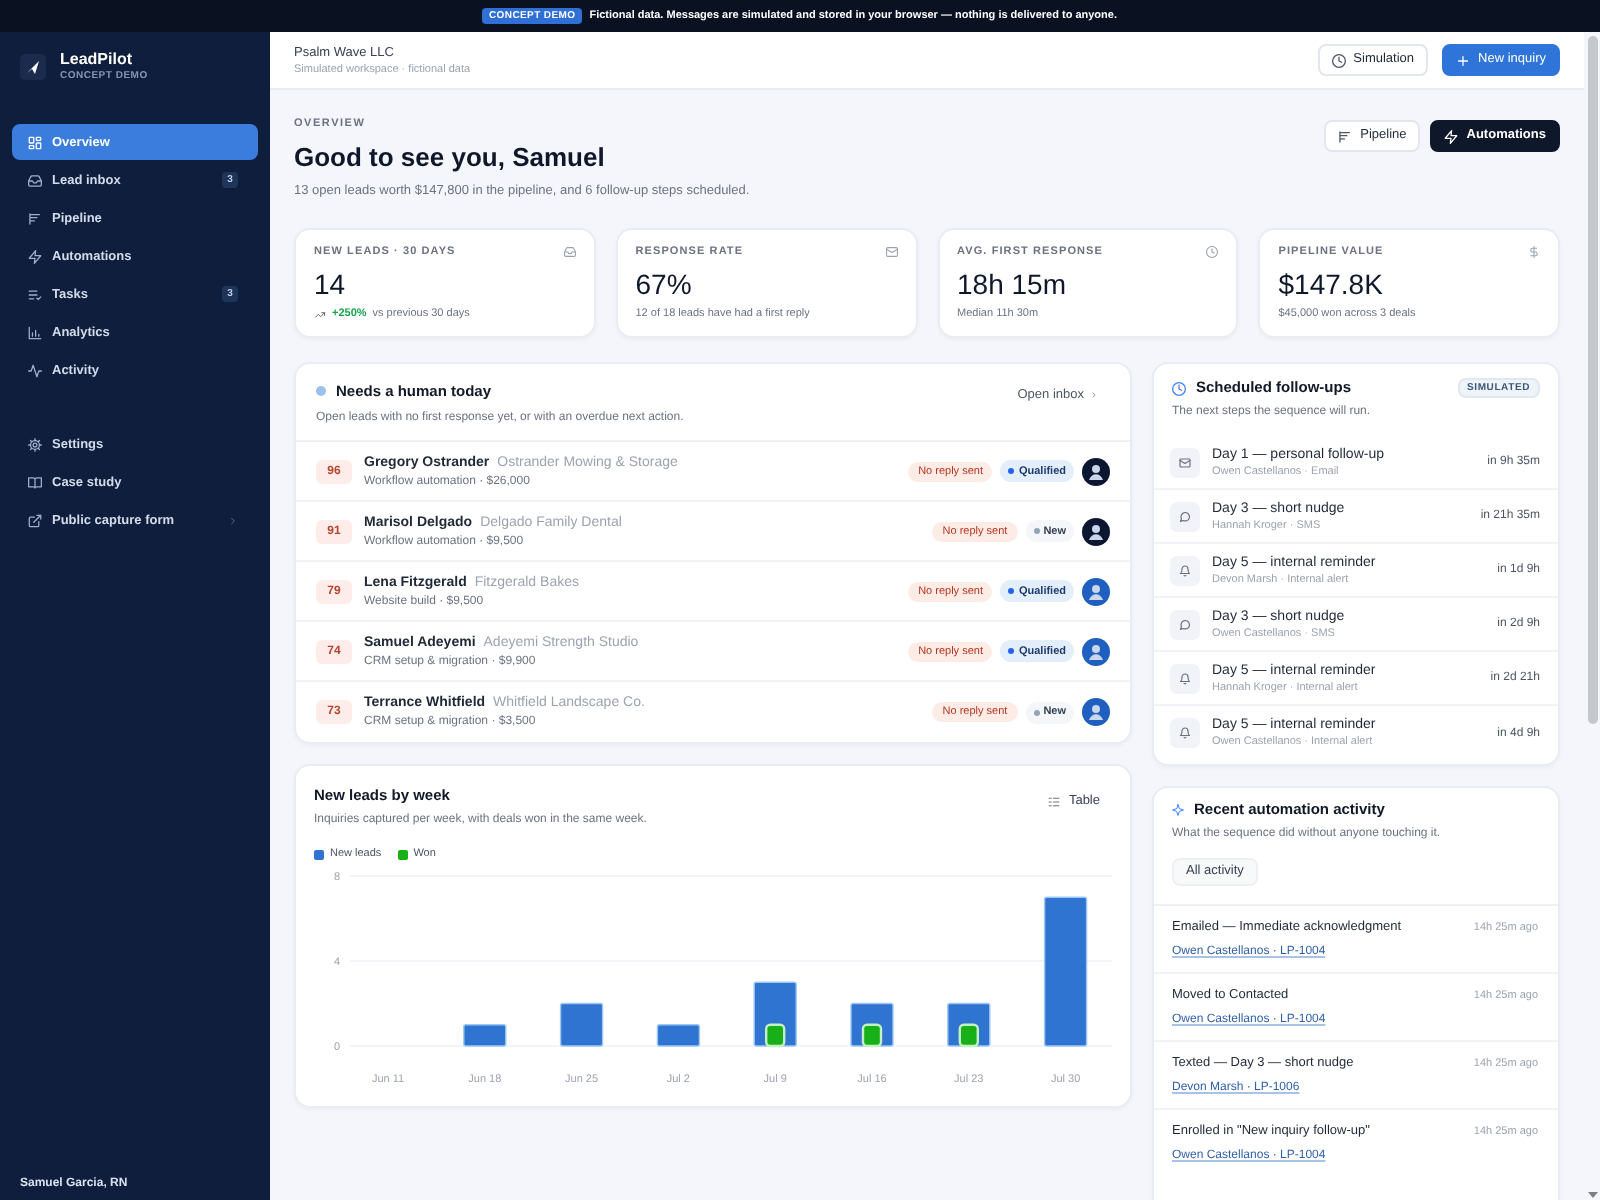 The image size is (1600, 1200). Describe the element at coordinates (664, 284) in the screenshot. I see `stat-value: 67%` at that location.